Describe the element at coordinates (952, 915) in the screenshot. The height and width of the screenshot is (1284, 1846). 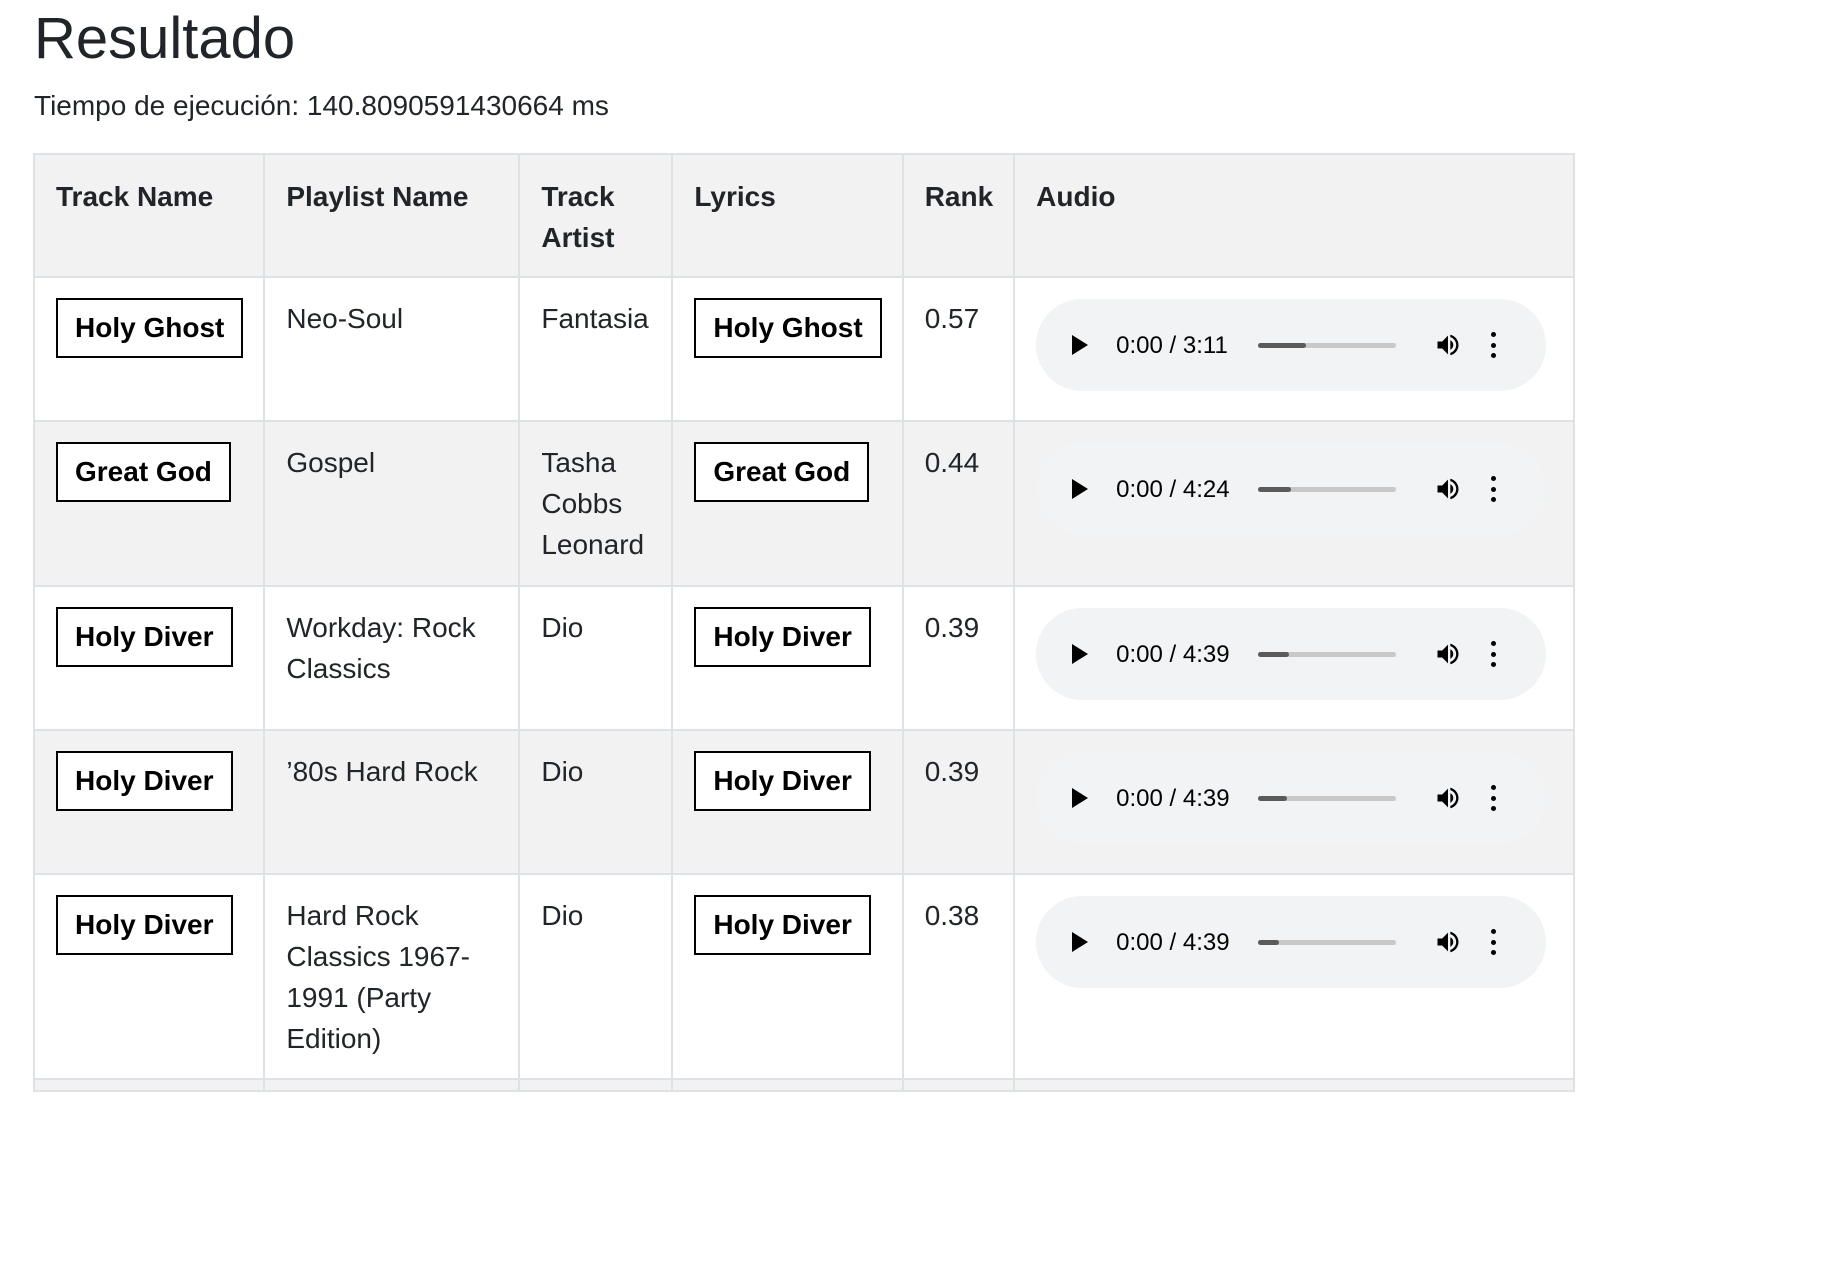
I see `rank-value: 0.38` at that location.